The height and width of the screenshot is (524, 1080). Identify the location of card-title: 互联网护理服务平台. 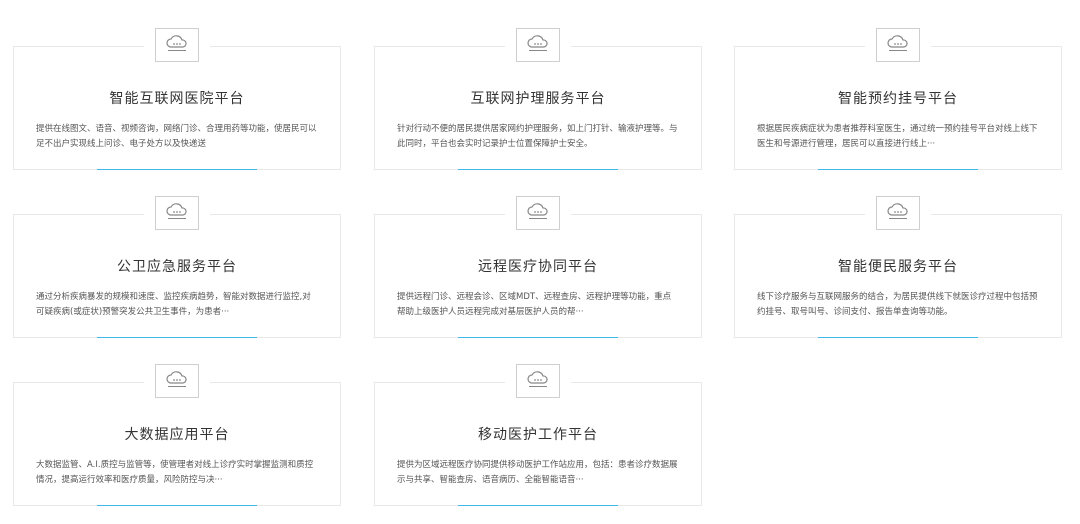
(538, 99).